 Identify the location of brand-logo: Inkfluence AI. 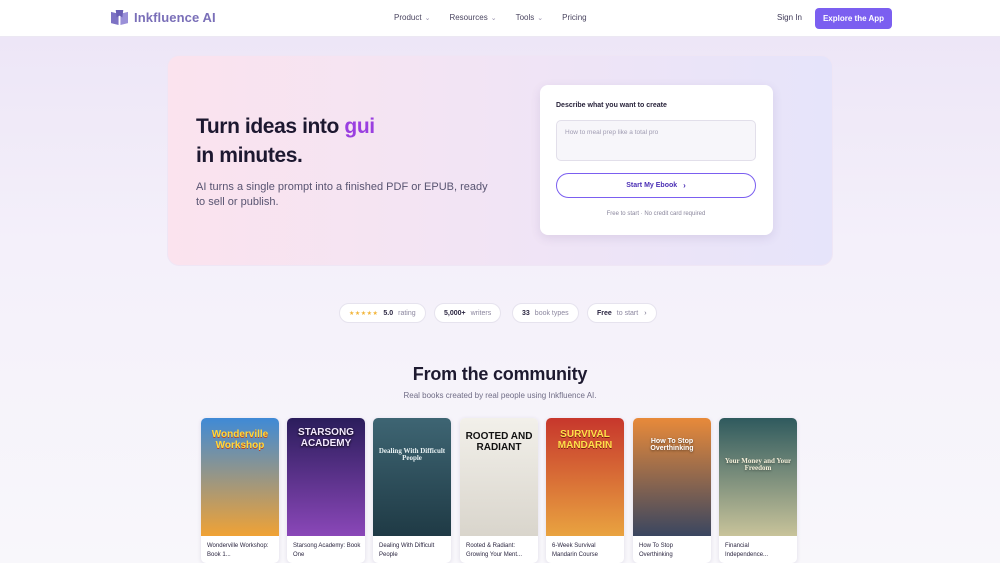
(163, 17).